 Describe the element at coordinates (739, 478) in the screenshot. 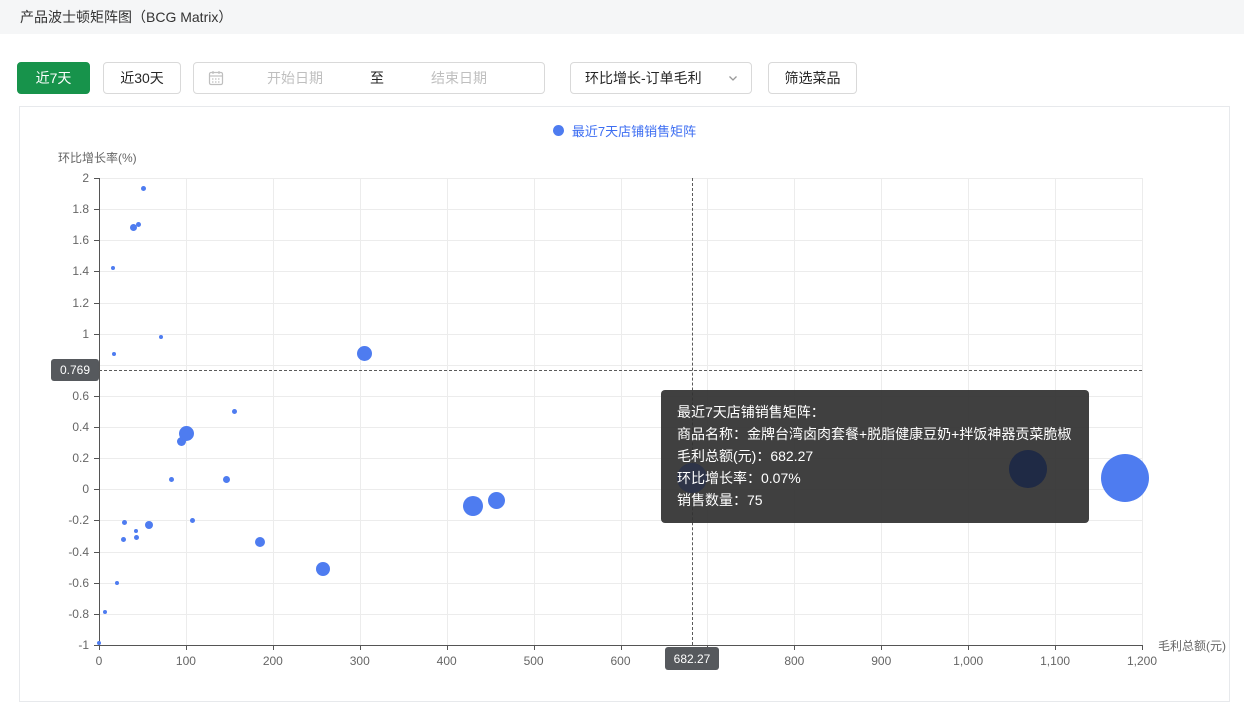

I see `tooltip-line: 环比增长率：0.07%` at that location.